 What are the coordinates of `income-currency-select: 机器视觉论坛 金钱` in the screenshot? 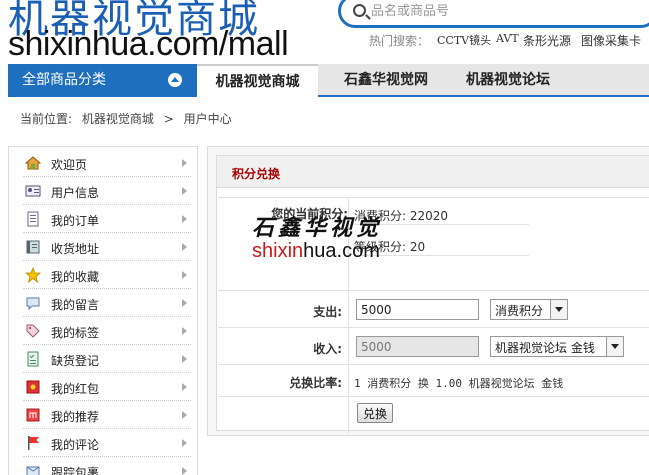 It's located at (557, 346).